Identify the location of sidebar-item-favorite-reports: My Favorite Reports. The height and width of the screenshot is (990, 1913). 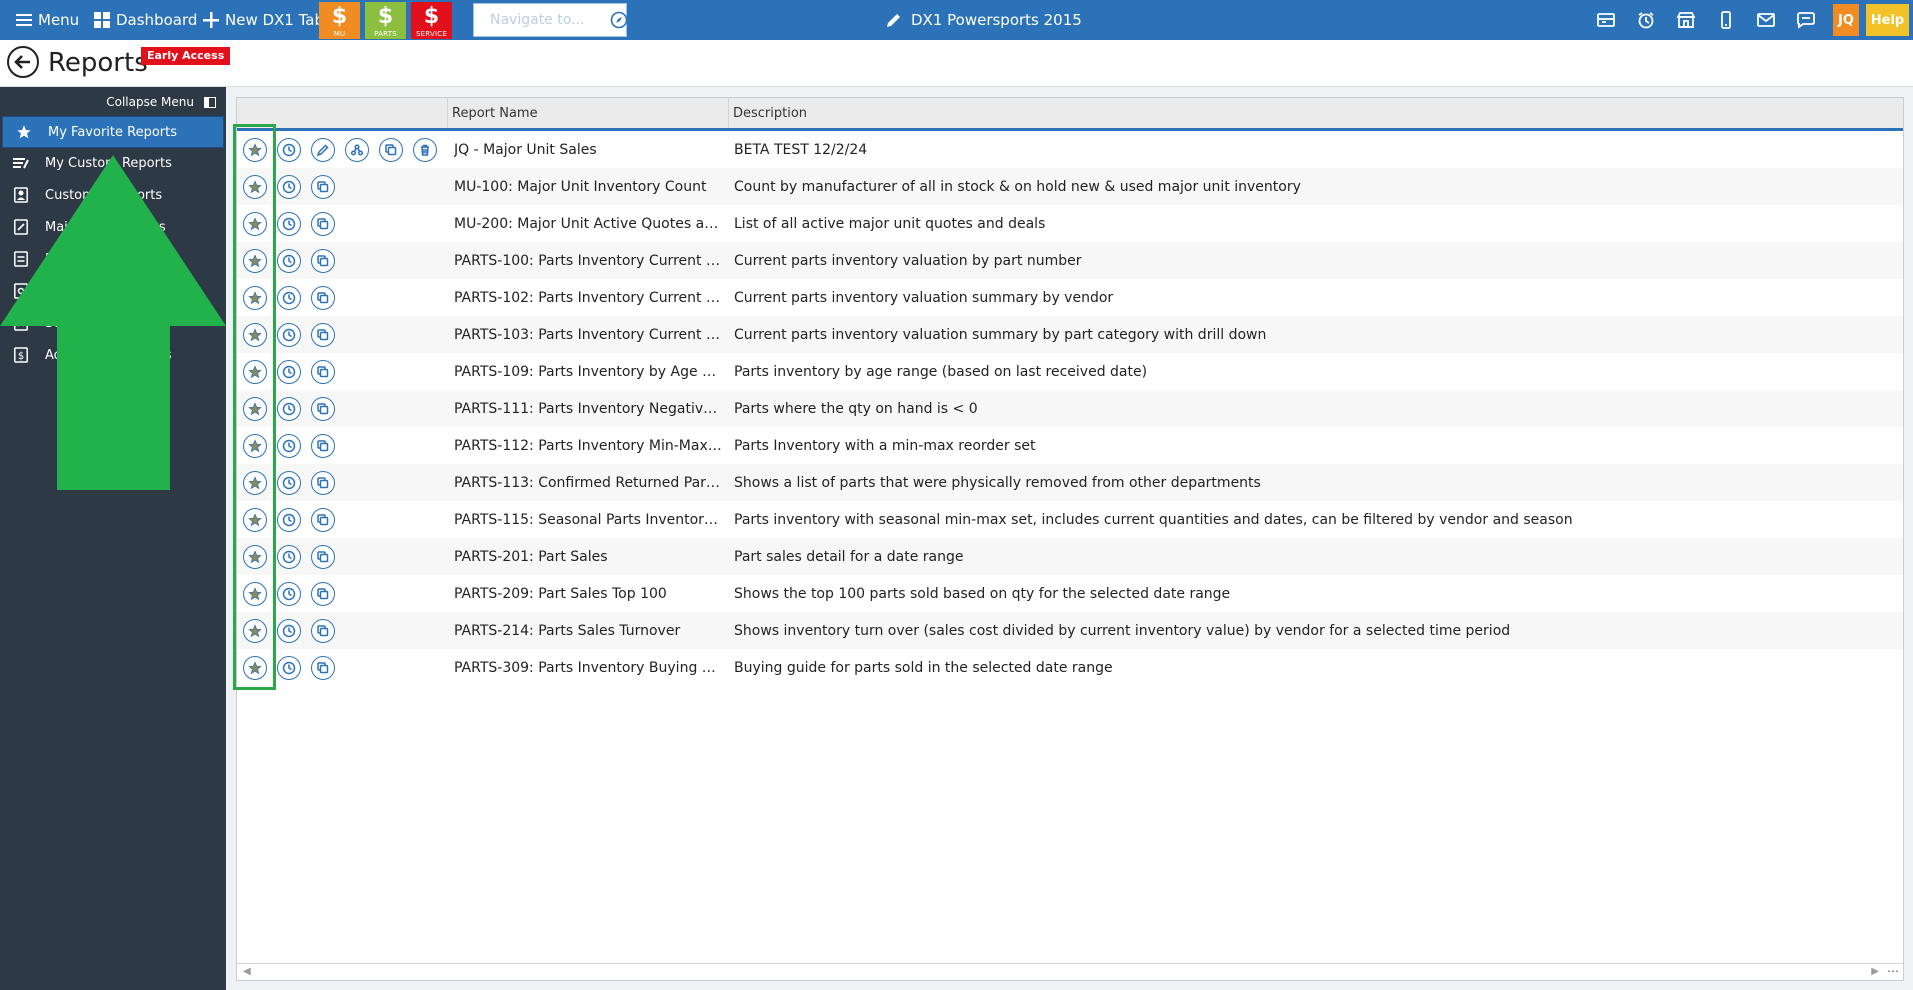
(113, 132).